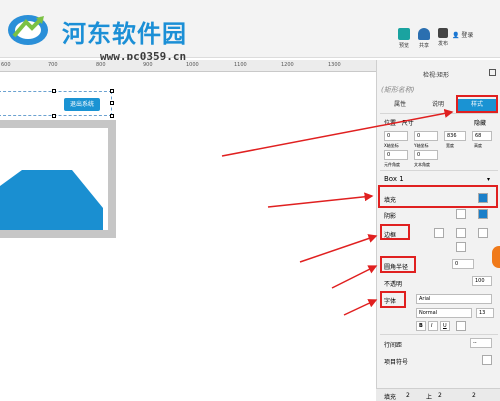  I want to click on publish-icon, so click(443, 33).